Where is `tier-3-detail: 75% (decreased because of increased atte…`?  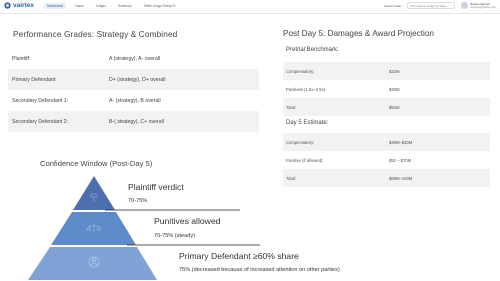 tier-3-detail: 75% (decreased because of increased atte… is located at coordinates (259, 270).